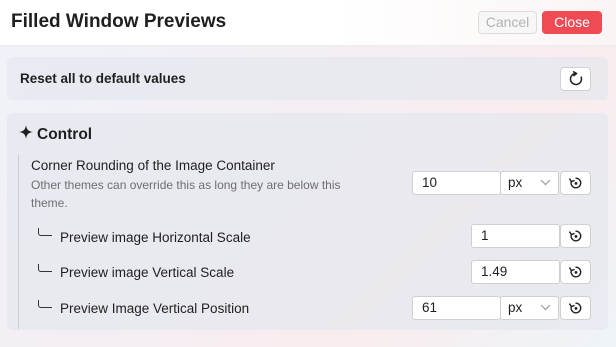  What do you see at coordinates (155, 308) in the screenshot?
I see `option-label: Preview Image Vertical Position` at bounding box center [155, 308].